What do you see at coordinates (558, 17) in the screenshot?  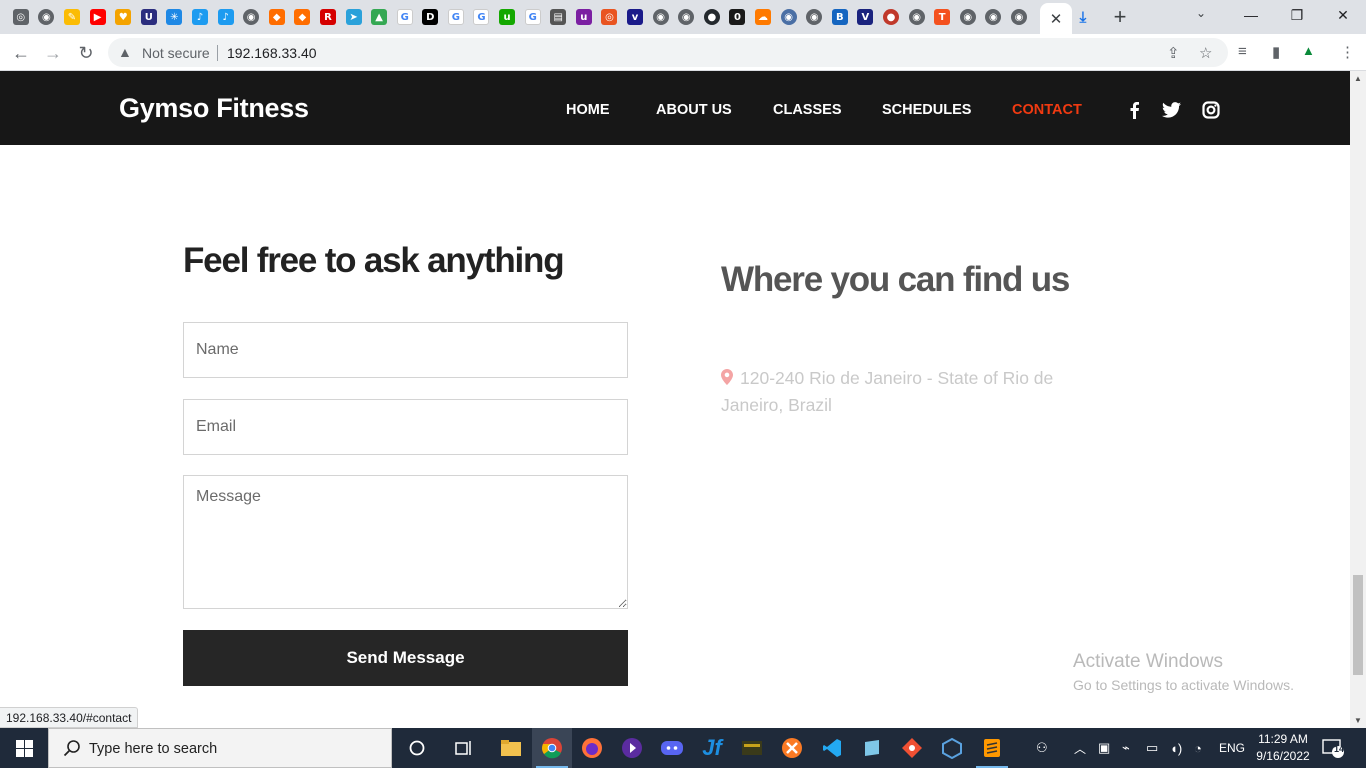 I see `pinned-tab: ▤` at bounding box center [558, 17].